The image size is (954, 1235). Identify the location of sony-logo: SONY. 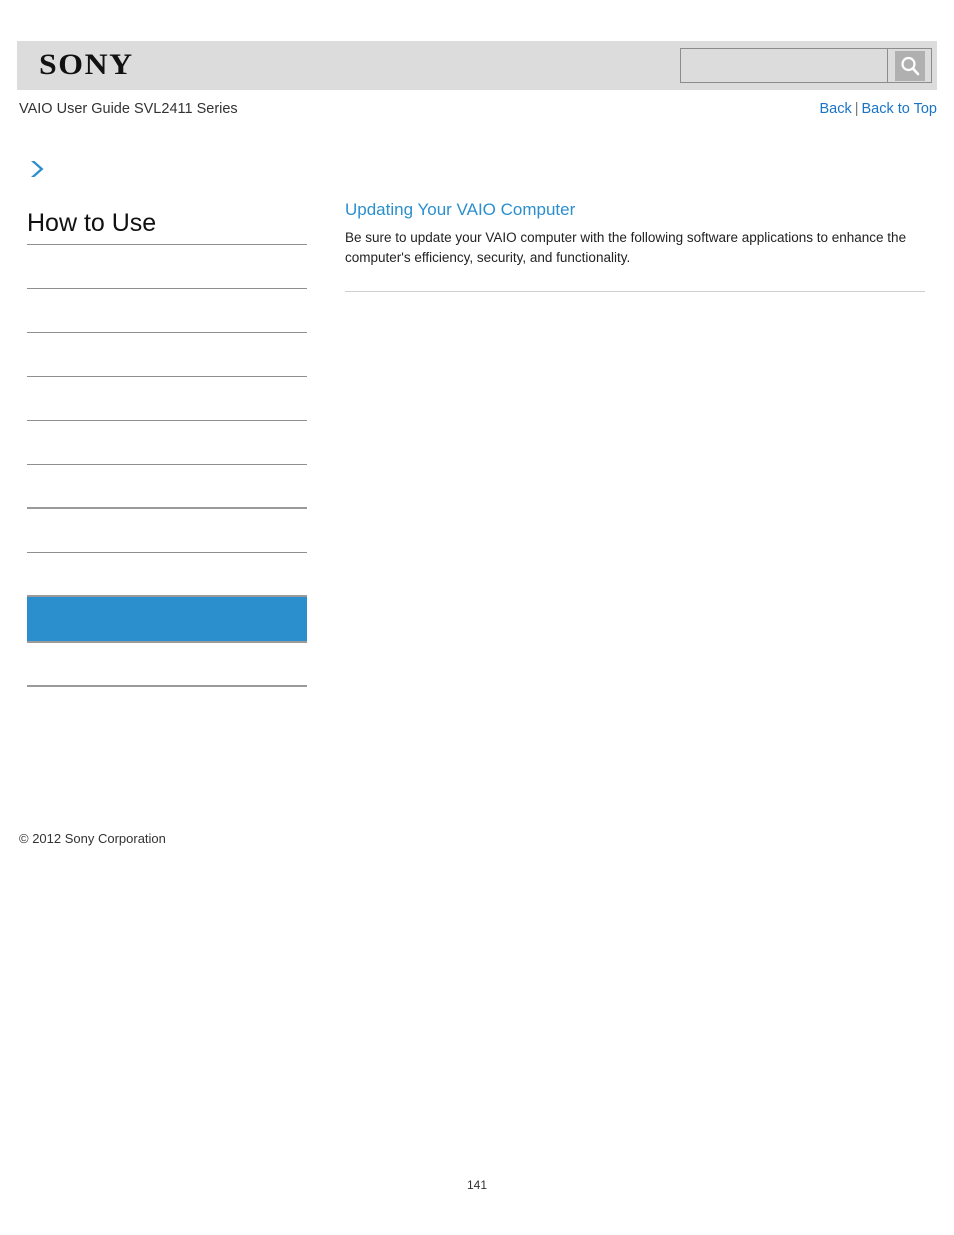
(86, 64).